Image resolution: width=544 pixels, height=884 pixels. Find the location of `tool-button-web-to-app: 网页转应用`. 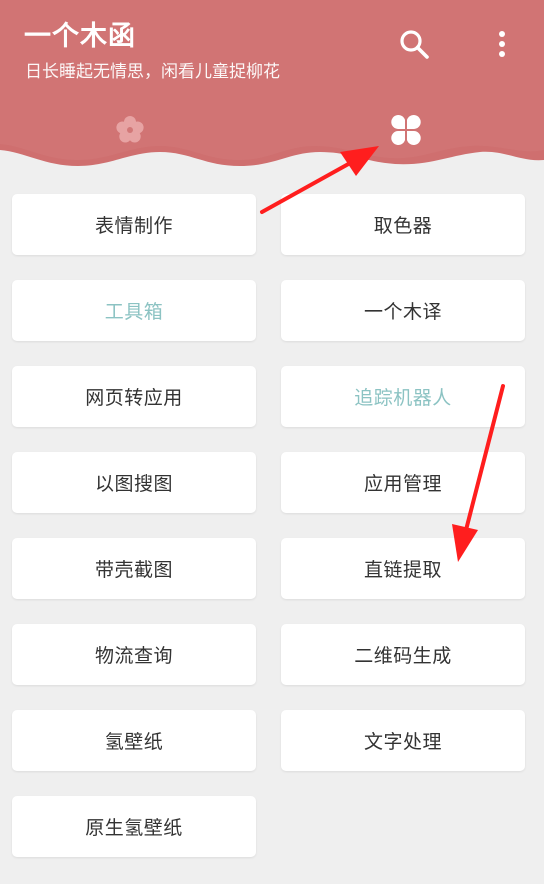

tool-button-web-to-app: 网页转应用 is located at coordinates (134, 396).